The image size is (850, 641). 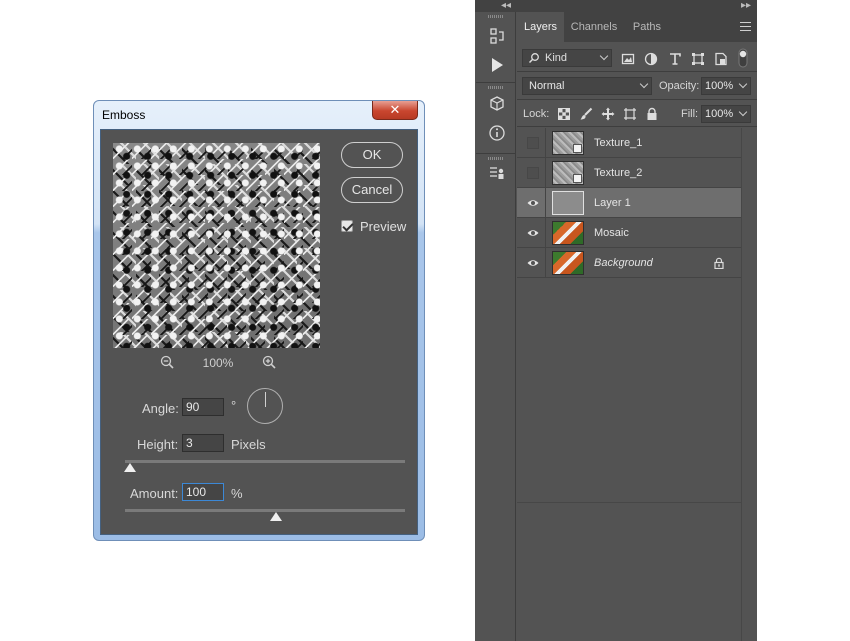 I want to click on zoom-controls: 100%, so click(x=216, y=362).